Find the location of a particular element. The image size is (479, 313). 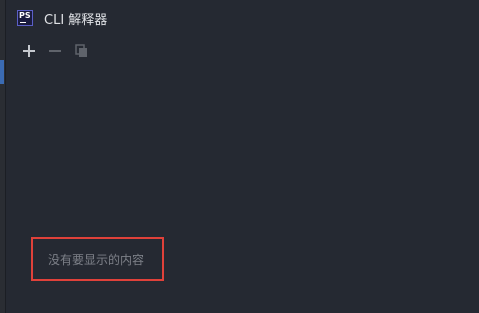

add-button is located at coordinates (29, 51).